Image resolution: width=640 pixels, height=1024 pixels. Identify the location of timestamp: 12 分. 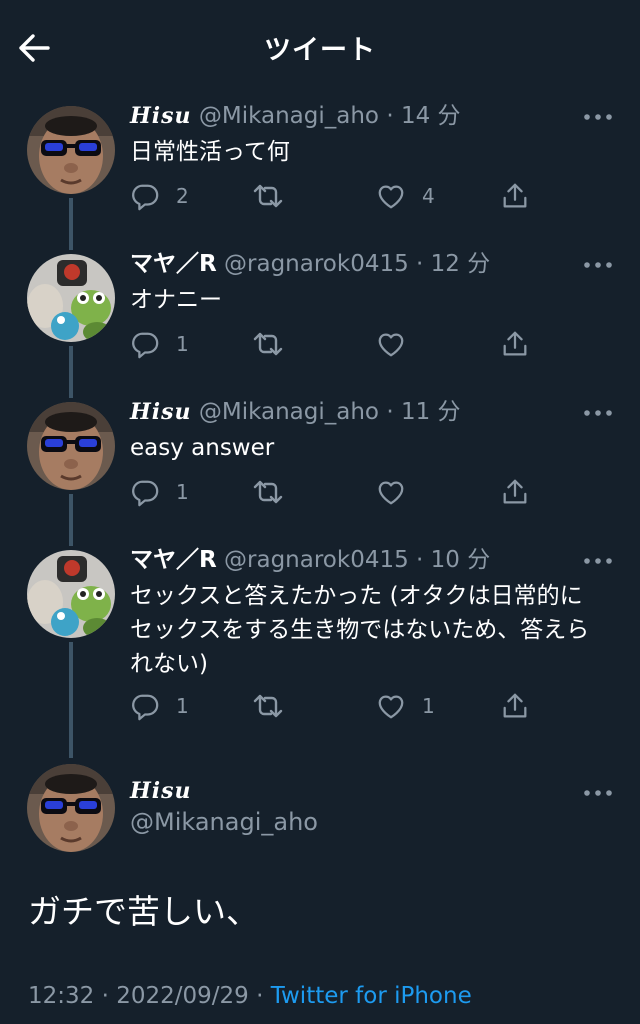
(461, 264).